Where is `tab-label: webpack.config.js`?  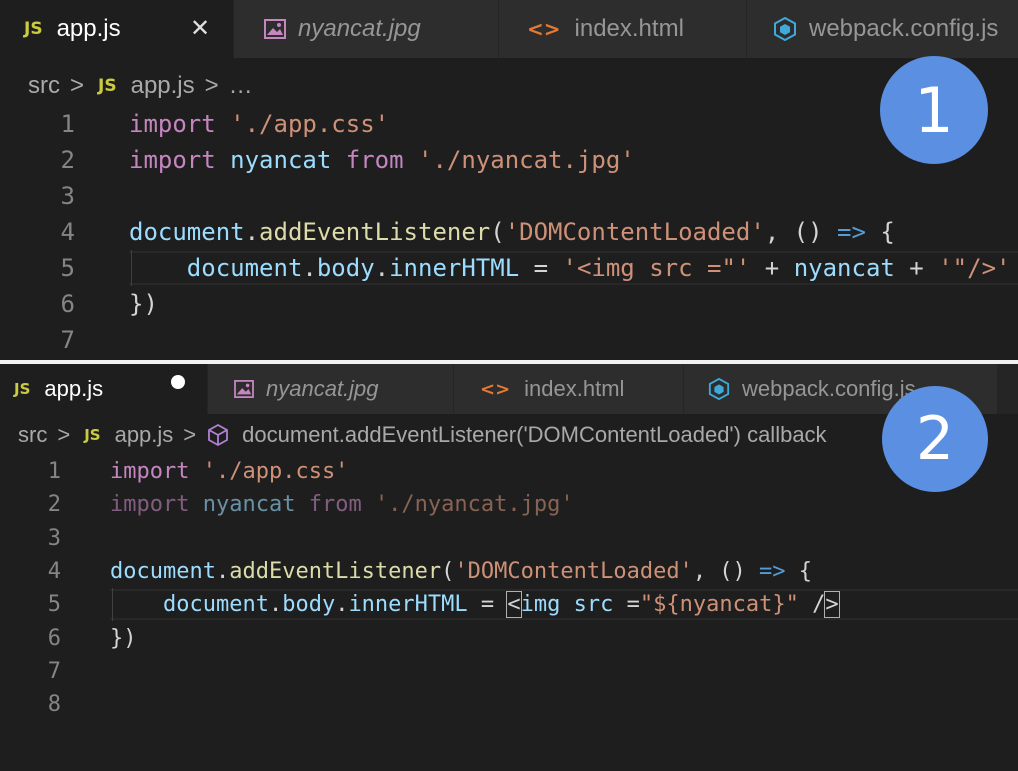 tab-label: webpack.config.js is located at coordinates (904, 28).